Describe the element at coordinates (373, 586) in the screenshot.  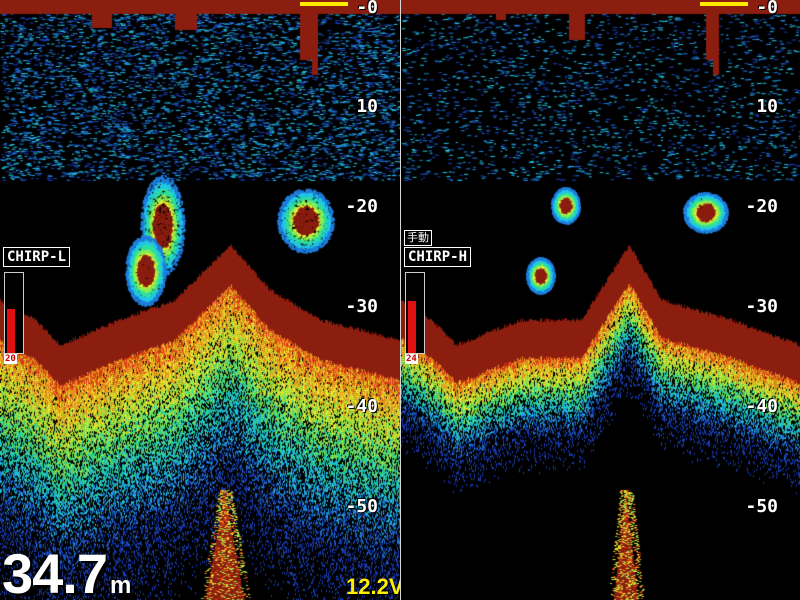
I see `voltage-readout: 12.2V` at that location.